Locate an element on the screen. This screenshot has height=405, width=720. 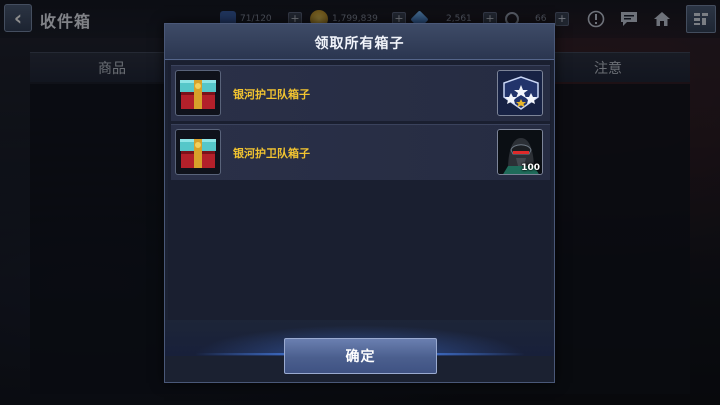
dialog-title: 领取所有箱子 is located at coordinates (359, 44).